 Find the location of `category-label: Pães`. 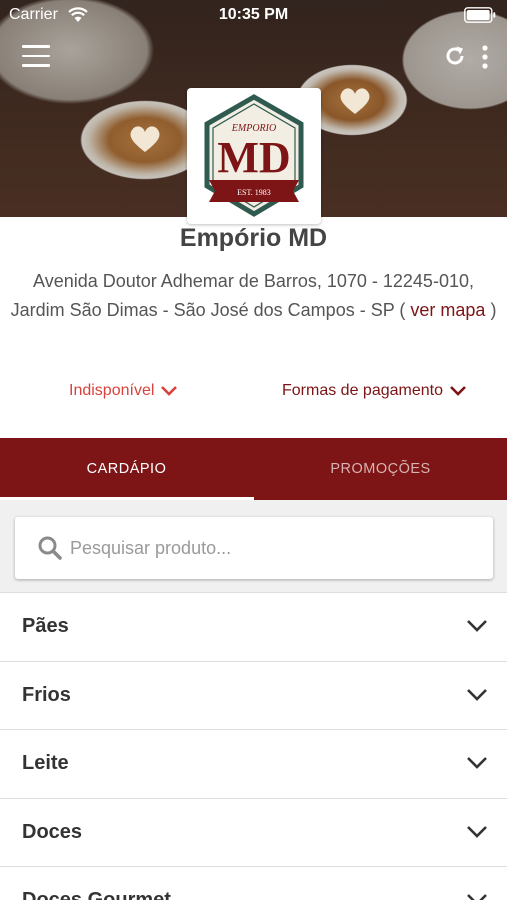

category-label: Pães is located at coordinates (45, 626).